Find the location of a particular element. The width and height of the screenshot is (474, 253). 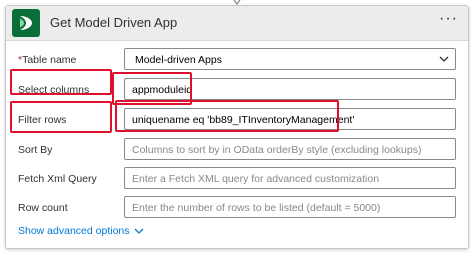

show-advanced-options-link: Show advanced options is located at coordinates (81, 231).